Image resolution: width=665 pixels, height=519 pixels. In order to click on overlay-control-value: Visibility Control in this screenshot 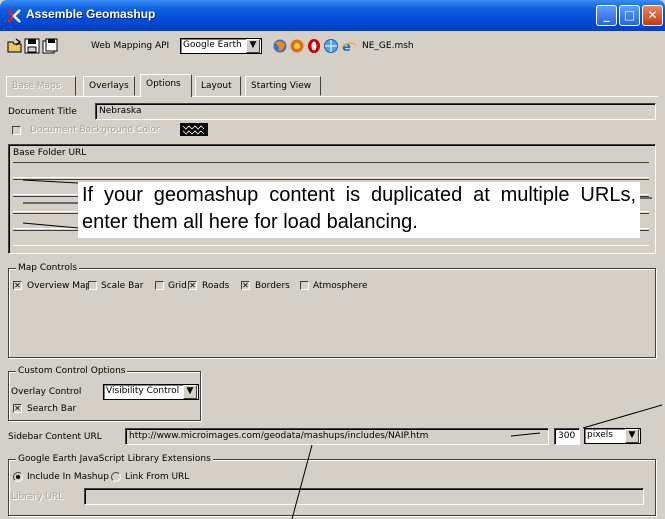, I will do `click(143, 391)`.